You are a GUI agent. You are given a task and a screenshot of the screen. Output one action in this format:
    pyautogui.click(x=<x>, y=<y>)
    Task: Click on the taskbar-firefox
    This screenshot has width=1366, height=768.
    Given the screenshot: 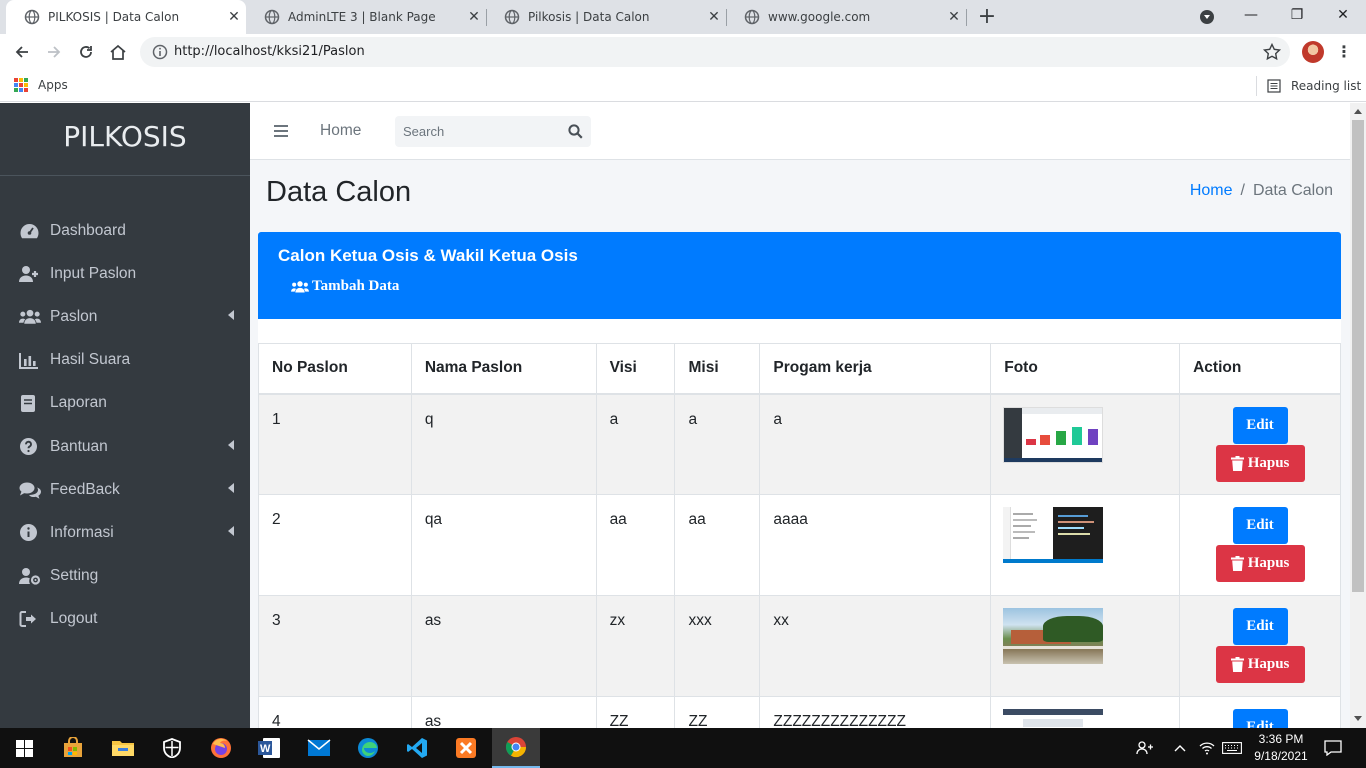 What is the action you would take?
    pyautogui.click(x=221, y=748)
    